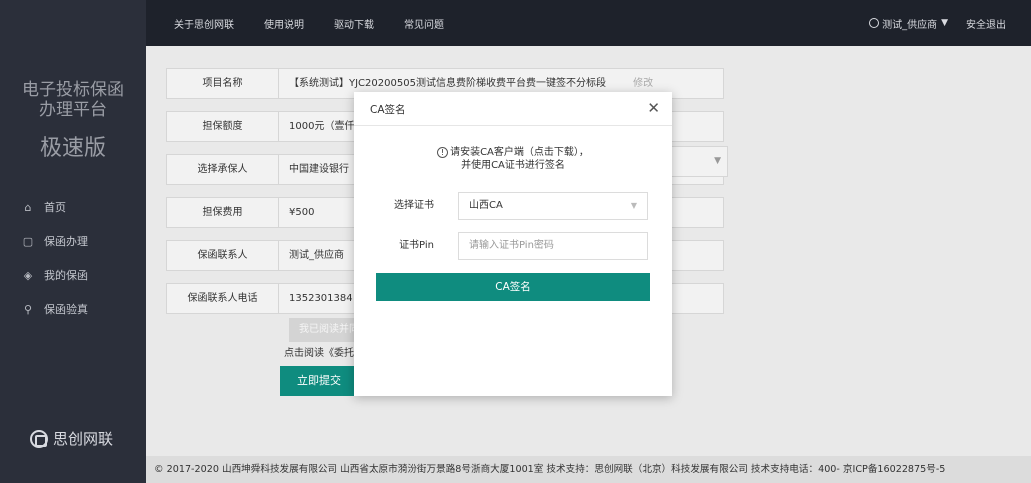 The height and width of the screenshot is (483, 1031). What do you see at coordinates (72, 148) in the screenshot?
I see `platform-subtitle: 极速版` at bounding box center [72, 148].